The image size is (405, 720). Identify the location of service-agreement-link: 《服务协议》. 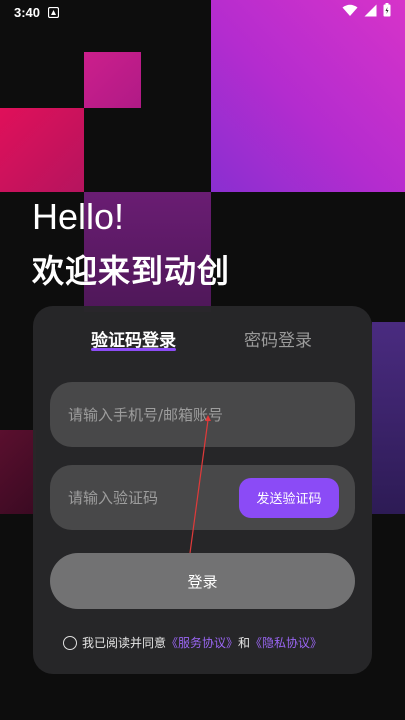
(202, 642).